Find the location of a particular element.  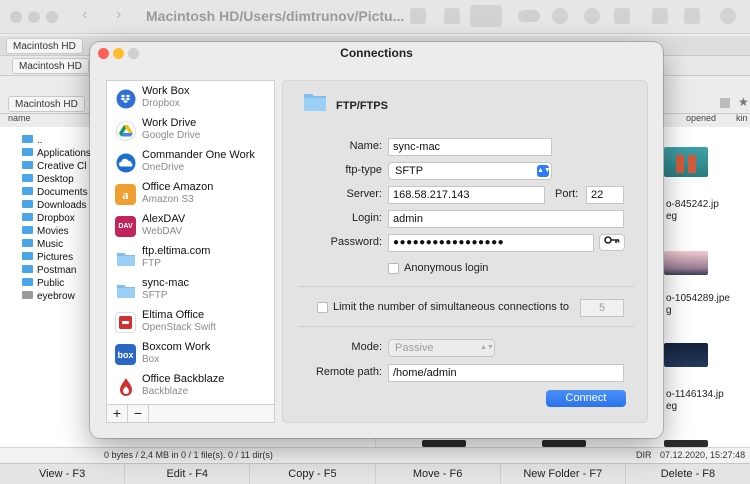

new-folder-f7-button: New Folder - F7 is located at coordinates (563, 474).